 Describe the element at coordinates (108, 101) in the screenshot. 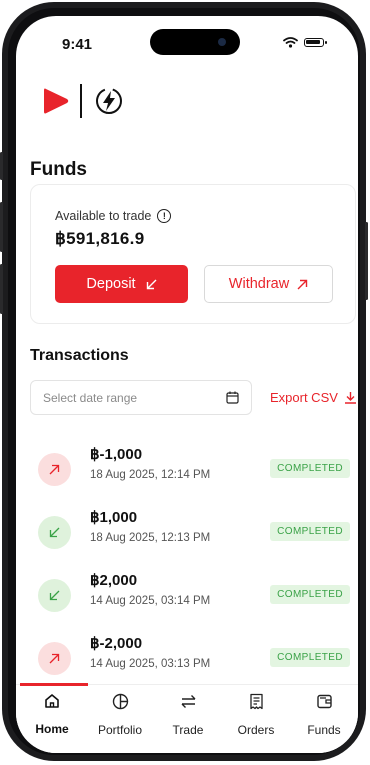

I see `lightning-logo-icon` at that location.